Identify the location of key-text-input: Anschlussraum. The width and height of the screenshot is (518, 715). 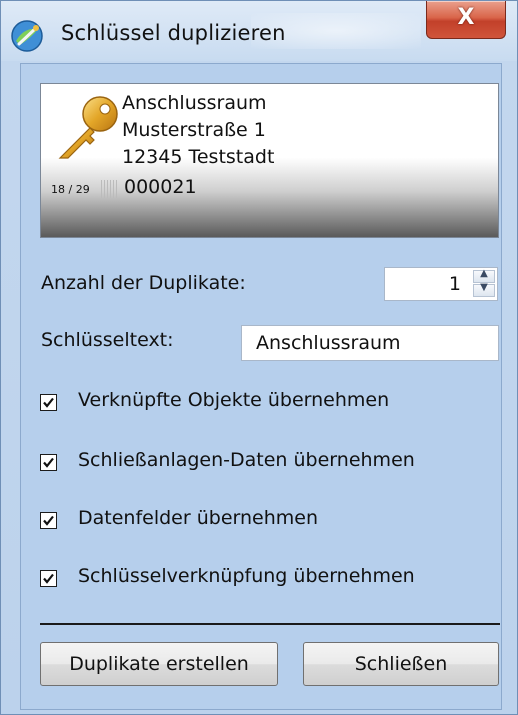
(370, 343).